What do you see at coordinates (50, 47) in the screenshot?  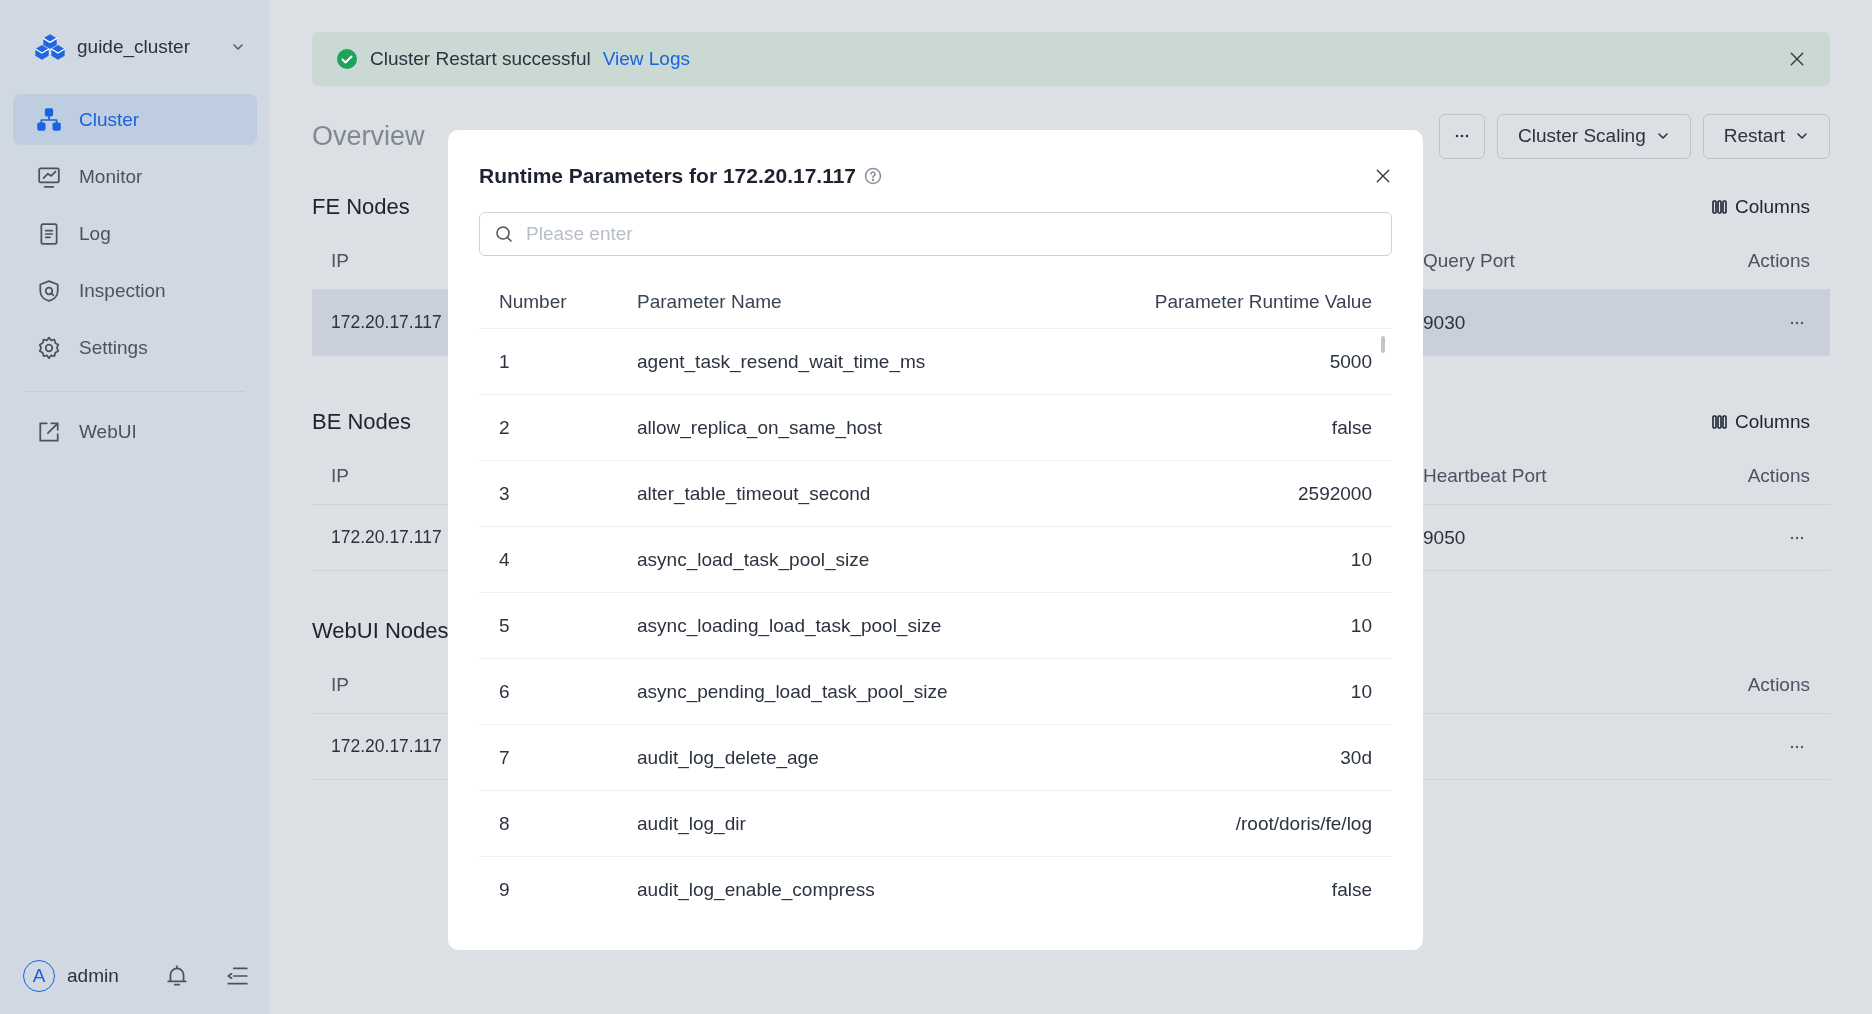 I see `cubes-icon` at bounding box center [50, 47].